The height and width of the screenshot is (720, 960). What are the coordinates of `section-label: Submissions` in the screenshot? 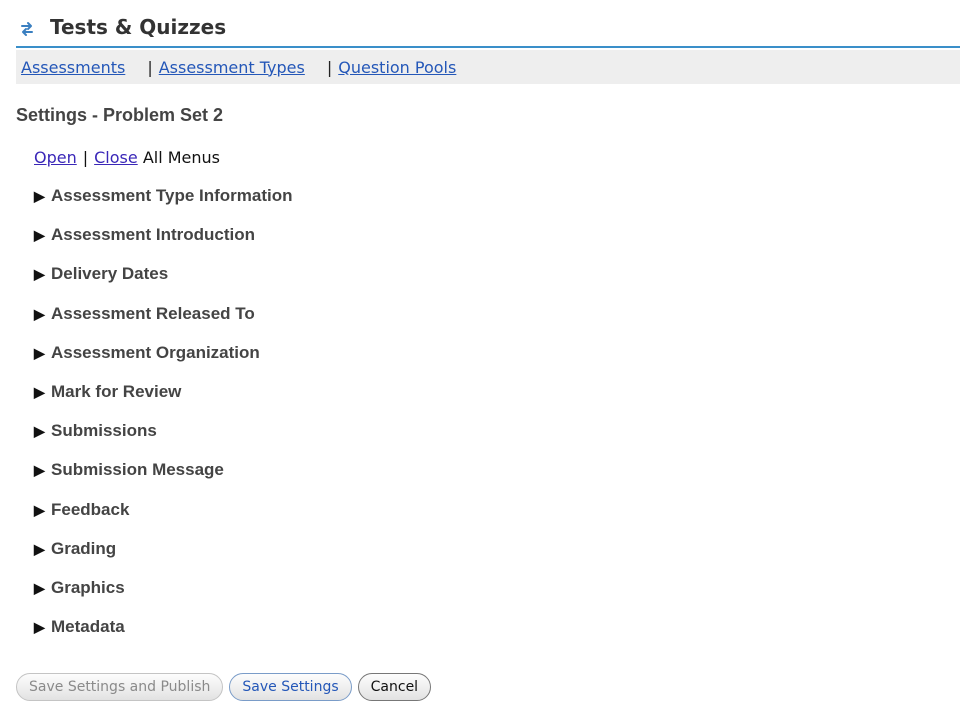 It's located at (104, 431).